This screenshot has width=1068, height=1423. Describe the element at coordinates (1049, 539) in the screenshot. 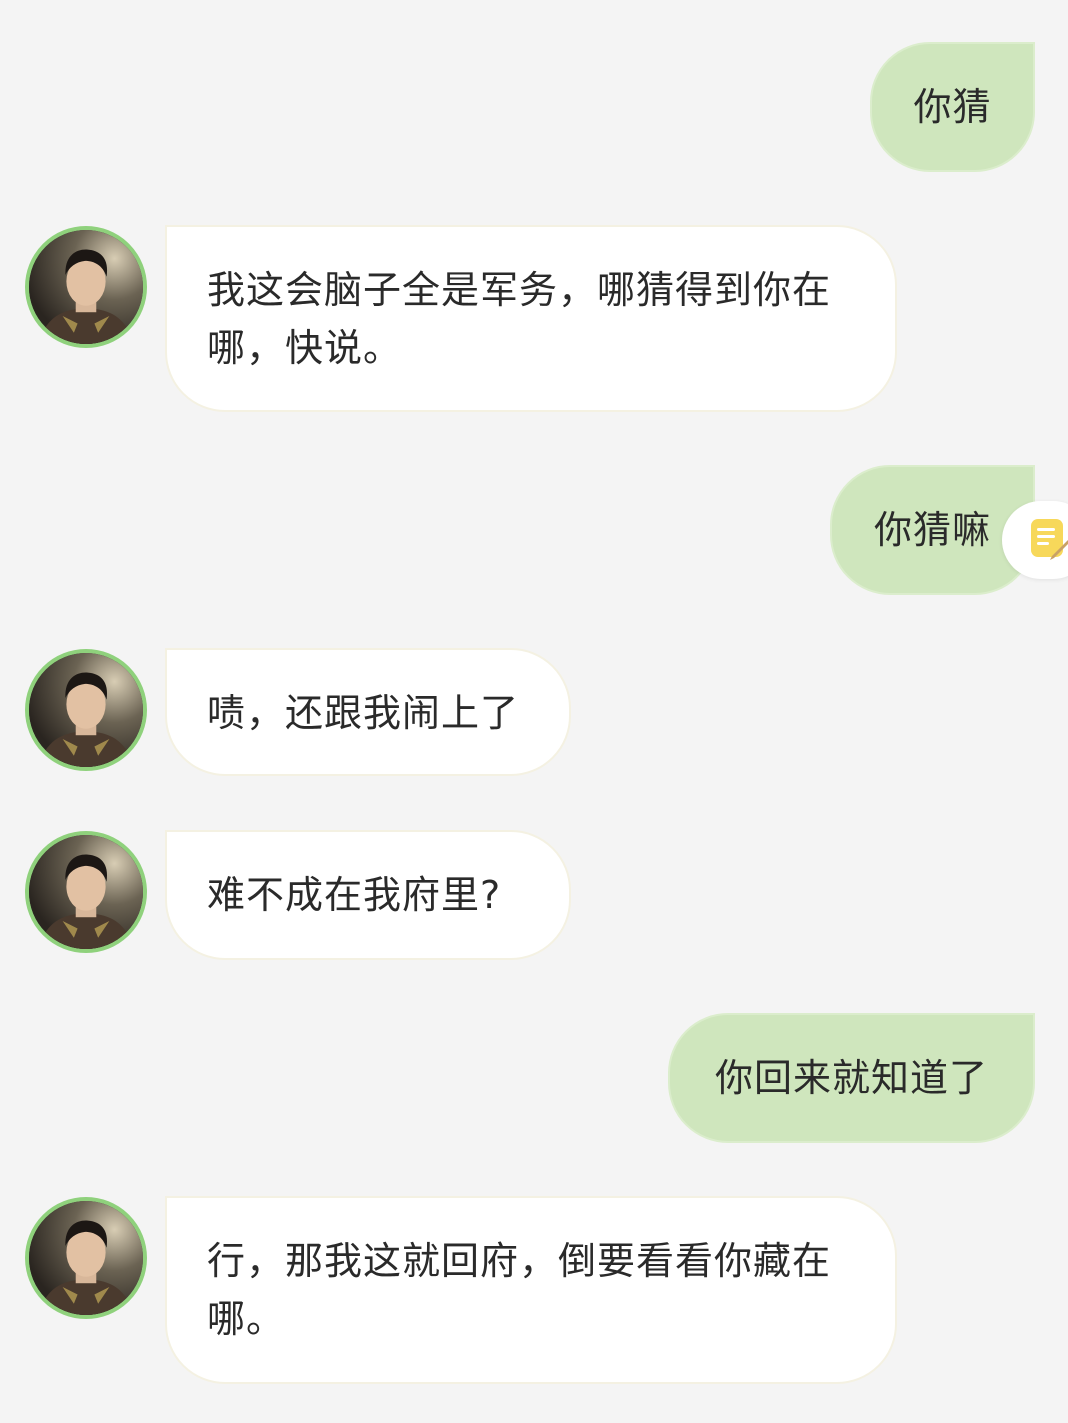

I see `note-edit-icon` at that location.